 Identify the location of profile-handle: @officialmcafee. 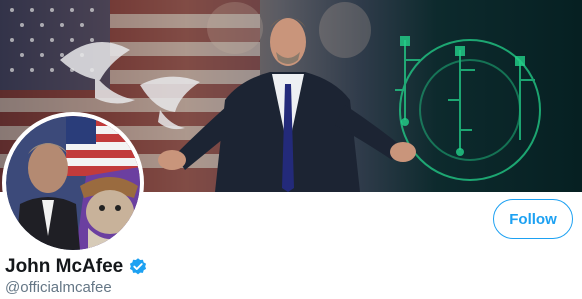
(58, 287).